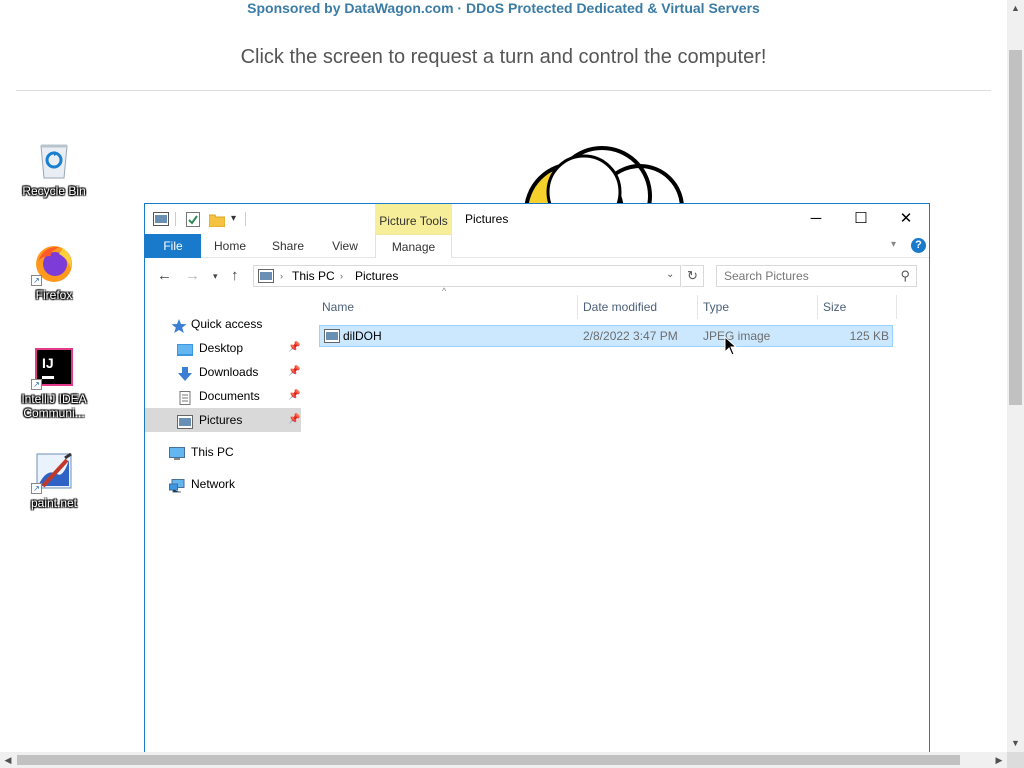  What do you see at coordinates (858, 307) in the screenshot?
I see `column-header-size: Size` at bounding box center [858, 307].